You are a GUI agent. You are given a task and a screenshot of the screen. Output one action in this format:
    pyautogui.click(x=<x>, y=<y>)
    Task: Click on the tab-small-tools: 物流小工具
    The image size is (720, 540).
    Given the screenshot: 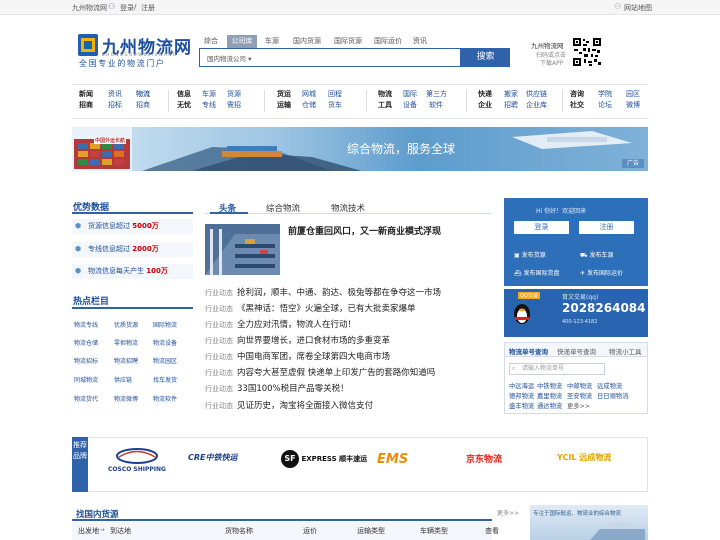 What is the action you would take?
    pyautogui.click(x=625, y=351)
    